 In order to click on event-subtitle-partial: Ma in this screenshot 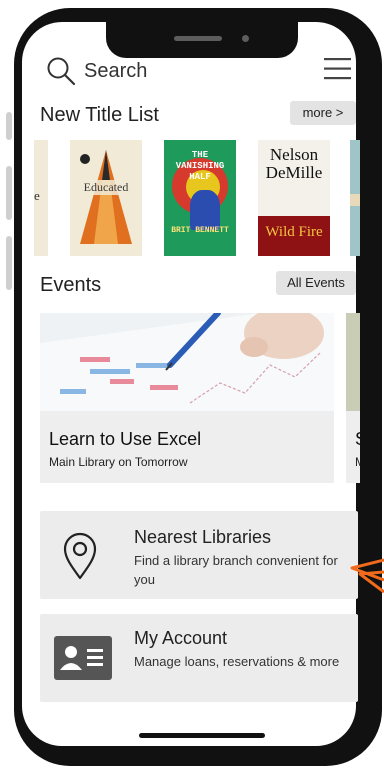, I will do `click(357, 462)`.